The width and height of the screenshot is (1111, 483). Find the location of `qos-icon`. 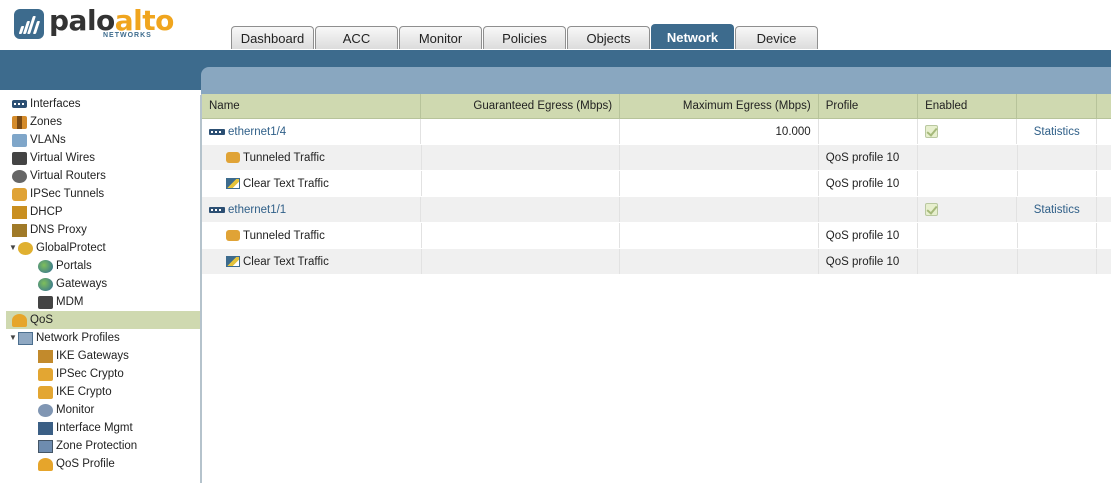

qos-icon is located at coordinates (19, 320).